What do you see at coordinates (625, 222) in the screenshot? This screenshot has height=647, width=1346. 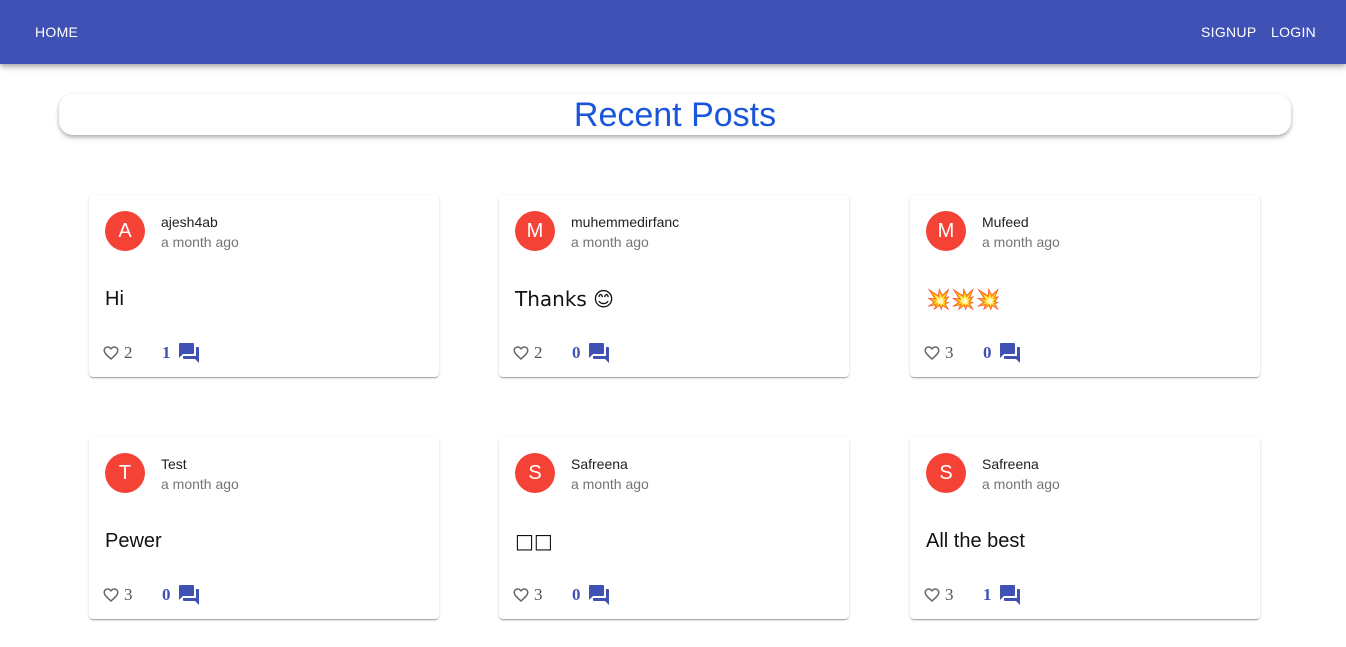 I see `post-username: muhemmedirfanc` at bounding box center [625, 222].